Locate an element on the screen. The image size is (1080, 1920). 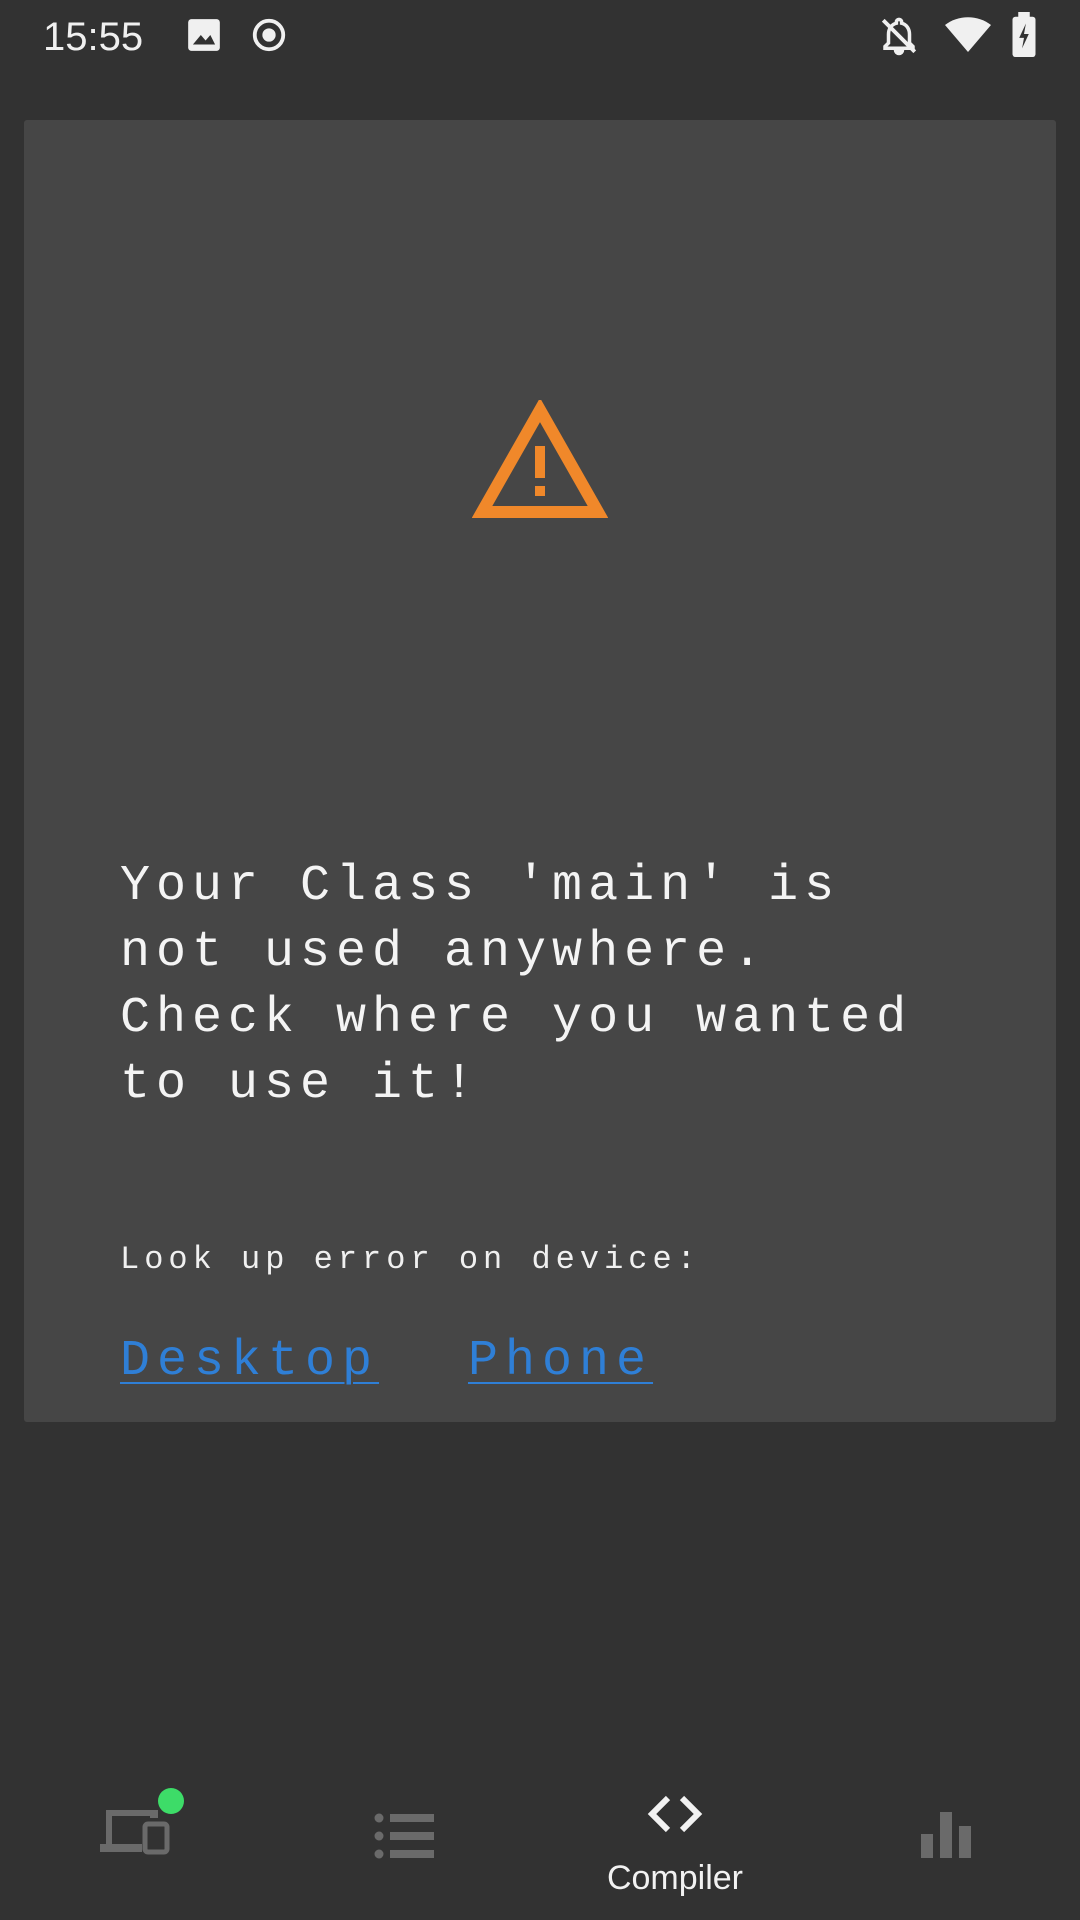
nav-item-devices is located at coordinates (135, 1840).